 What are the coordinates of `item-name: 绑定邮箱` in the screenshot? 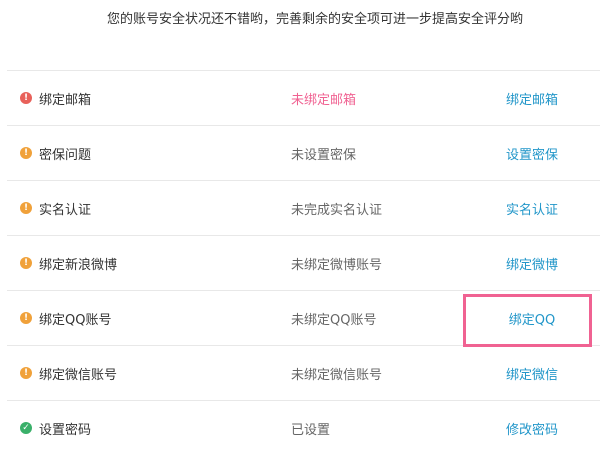 It's located at (65, 100).